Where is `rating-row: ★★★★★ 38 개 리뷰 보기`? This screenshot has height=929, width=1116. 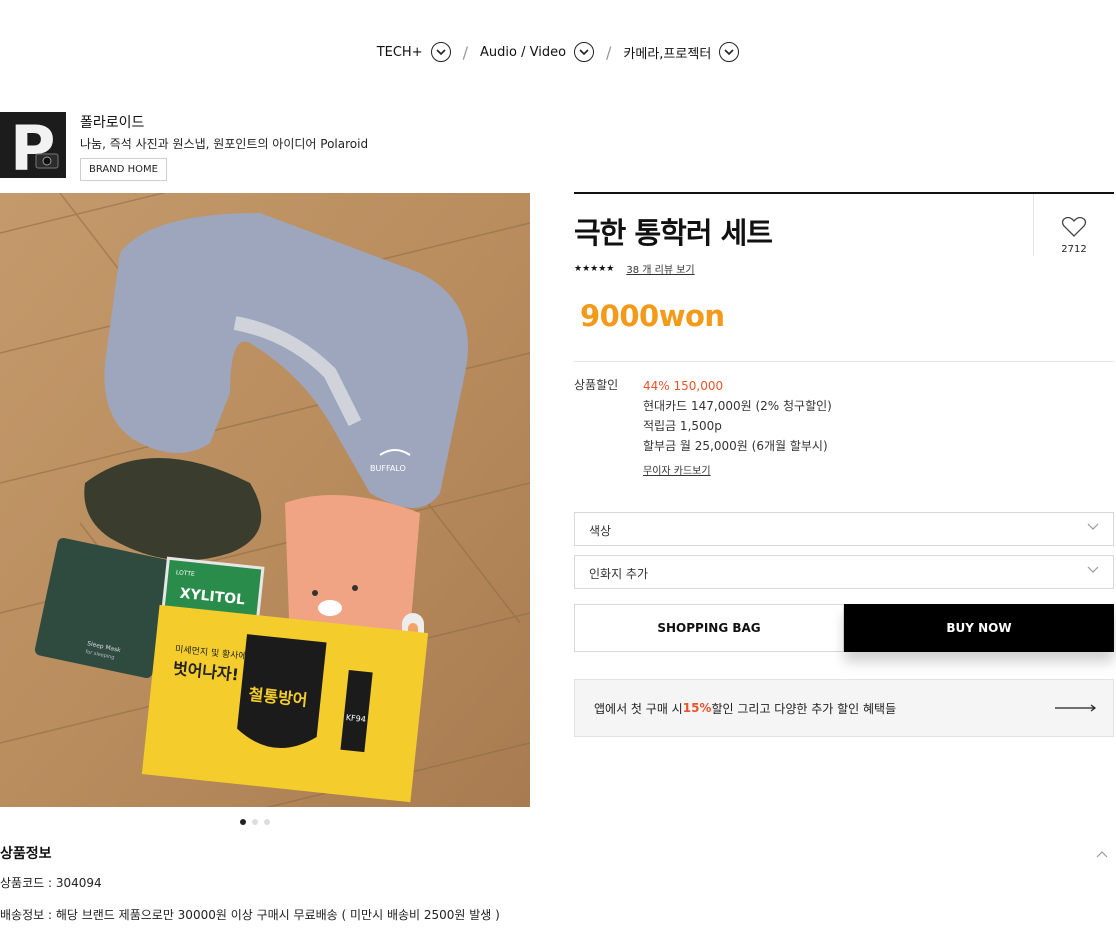 rating-row: ★★★★★ 38 개 리뷰 보기 is located at coordinates (634, 269).